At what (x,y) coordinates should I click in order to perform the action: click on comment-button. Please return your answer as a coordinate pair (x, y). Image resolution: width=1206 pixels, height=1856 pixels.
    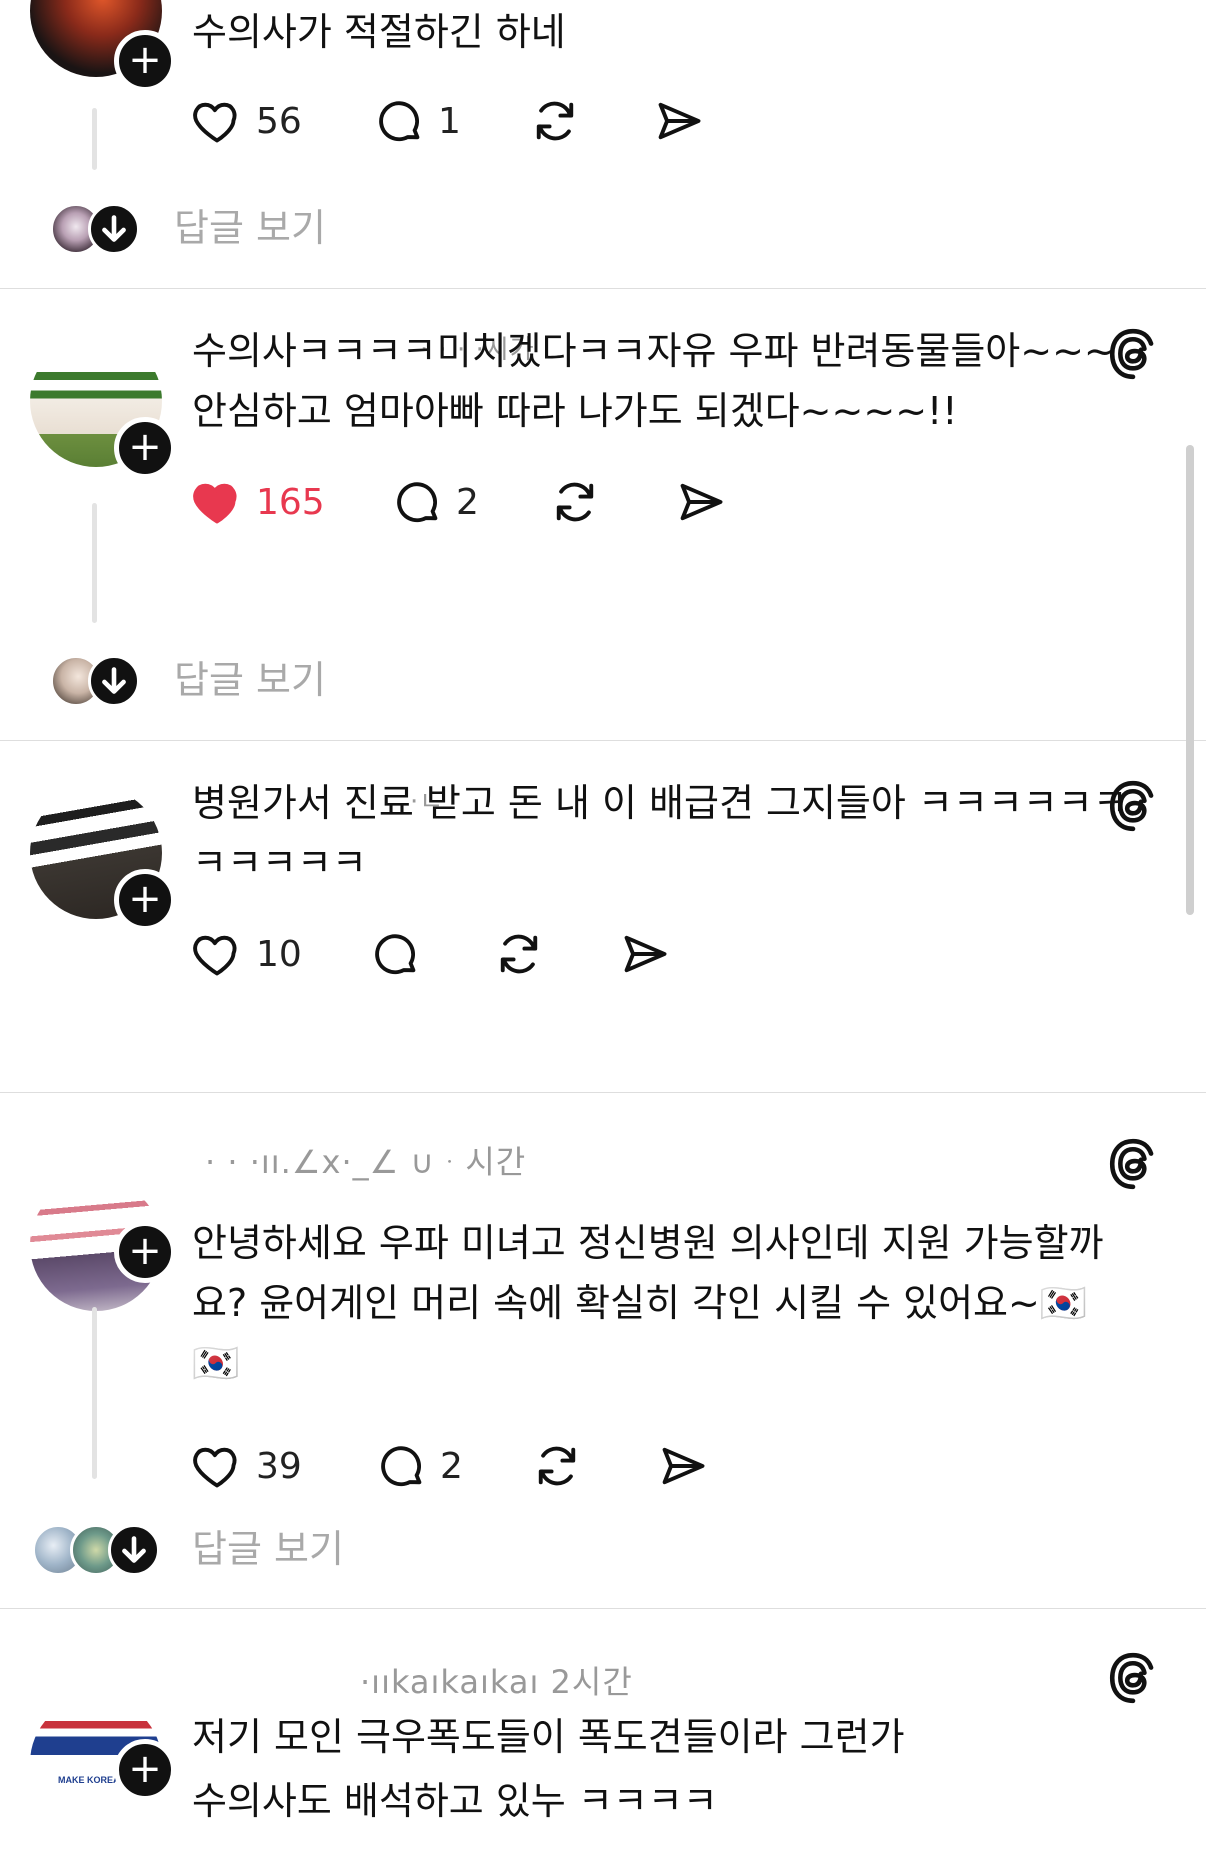
    Looking at the image, I should click on (395, 954).